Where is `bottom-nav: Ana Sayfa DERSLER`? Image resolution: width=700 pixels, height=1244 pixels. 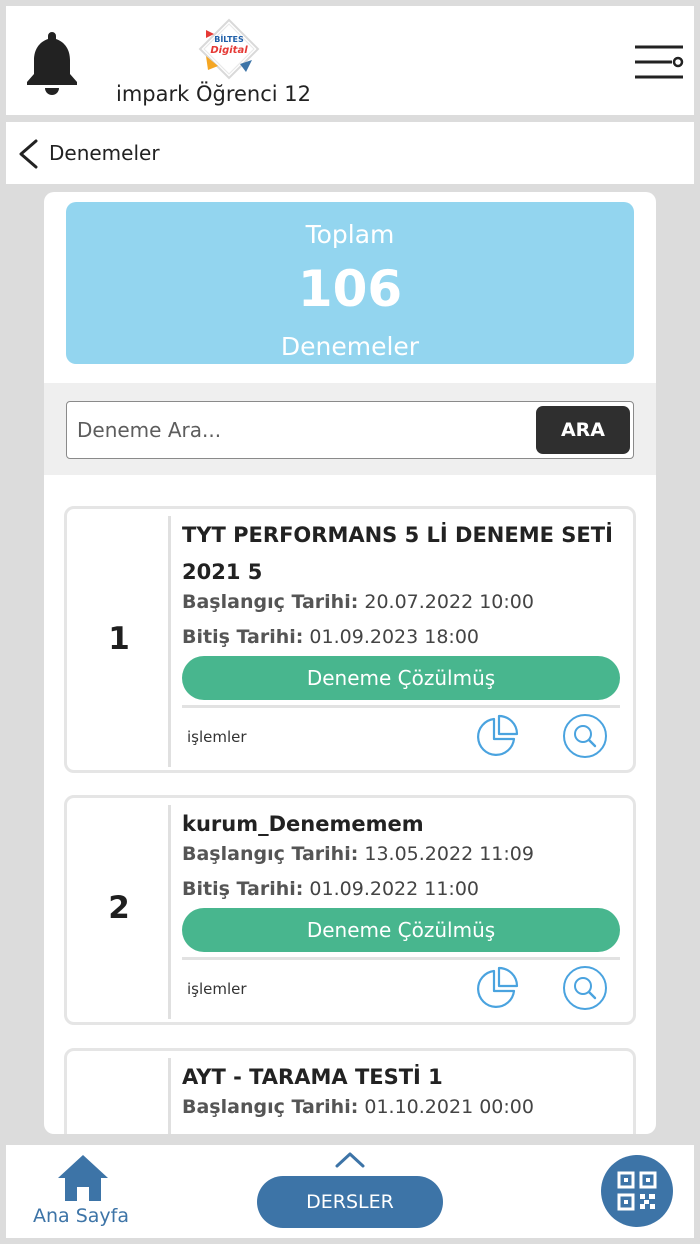
bottom-nav: Ana Sayfa DERSLER is located at coordinates (350, 1191).